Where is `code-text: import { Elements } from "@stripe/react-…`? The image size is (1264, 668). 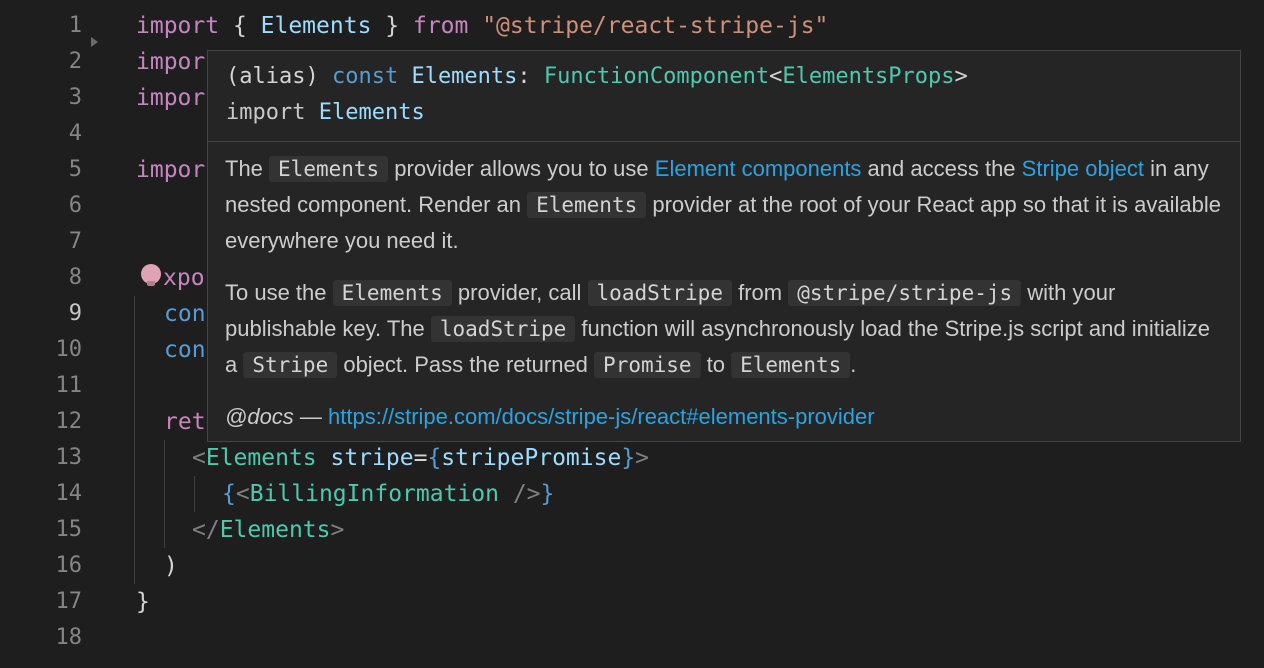
code-text: import { Elements } from "@stripe/react-… is located at coordinates (482, 26).